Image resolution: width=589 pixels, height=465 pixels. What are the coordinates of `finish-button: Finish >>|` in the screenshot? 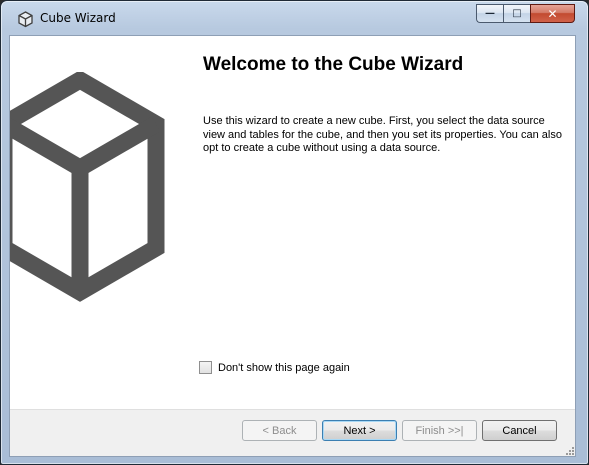 It's located at (439, 430).